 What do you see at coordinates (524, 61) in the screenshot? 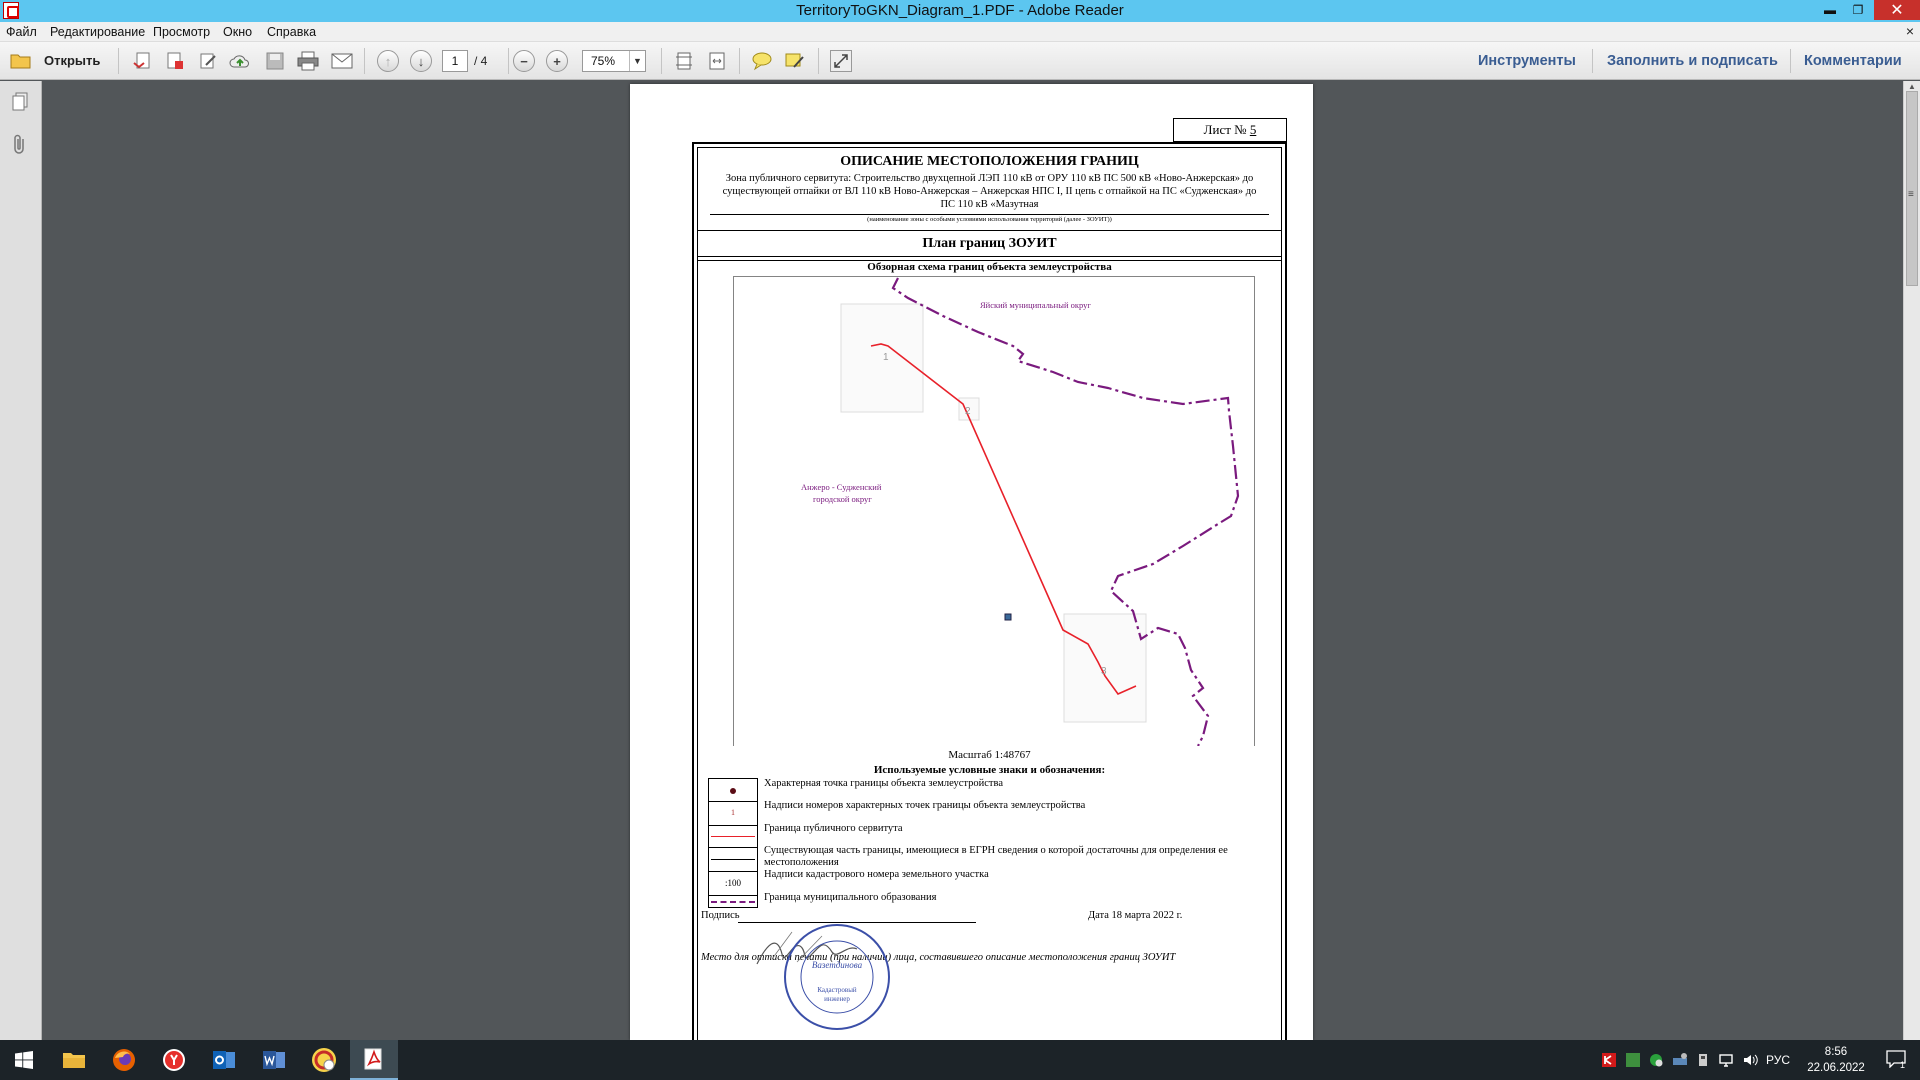
I see `zoom-out-icon: −` at bounding box center [524, 61].